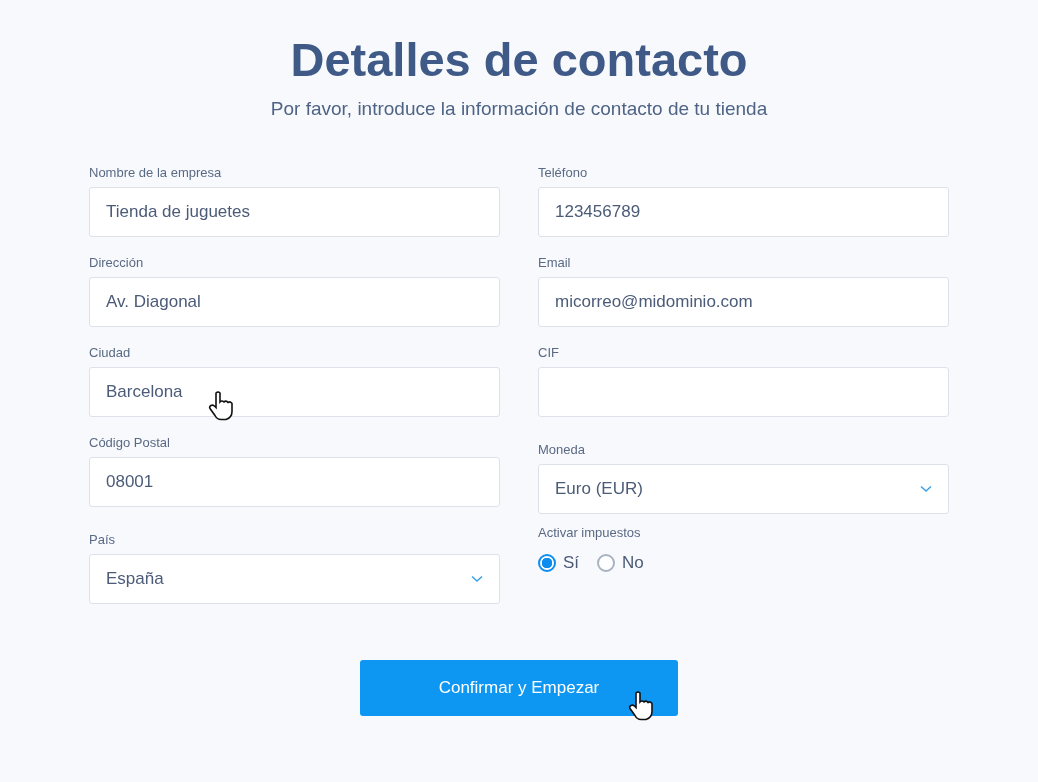 The height and width of the screenshot is (782, 1038). I want to click on page-title: Detalles de contacto, so click(519, 60).